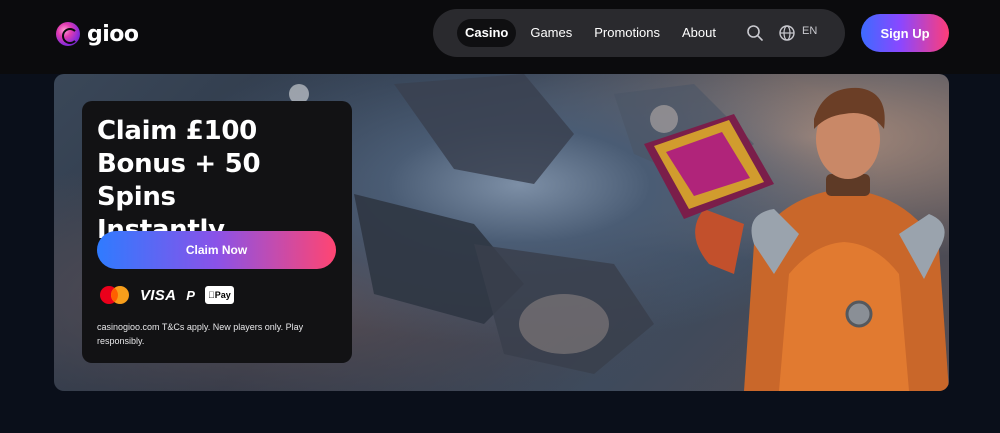  I want to click on payment-methods: VISA P Pay, so click(171, 295).